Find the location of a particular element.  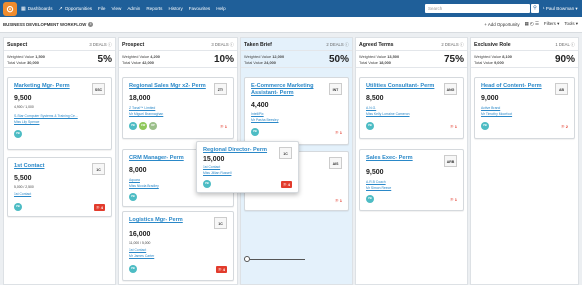

weighted-value: Weighted Value 12,000 is located at coordinates (264, 56).